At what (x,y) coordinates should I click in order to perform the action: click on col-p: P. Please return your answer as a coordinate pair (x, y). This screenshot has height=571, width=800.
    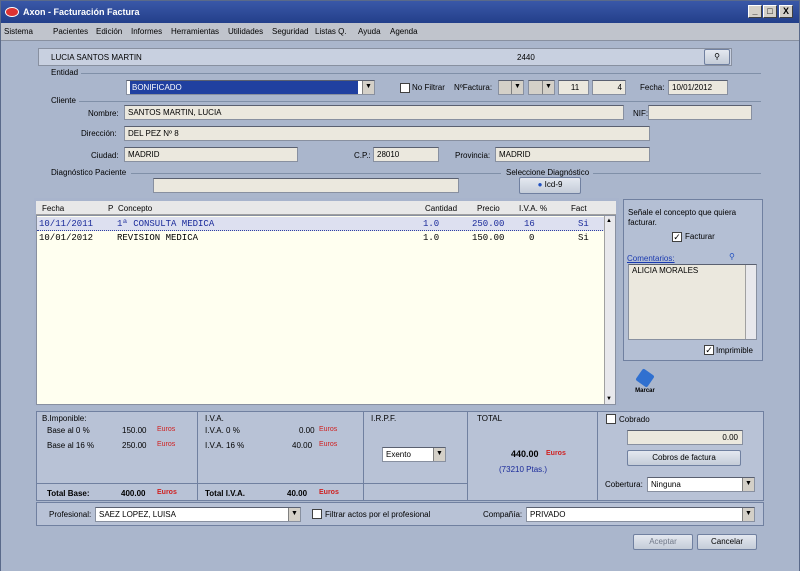
    Looking at the image, I should click on (110, 208).